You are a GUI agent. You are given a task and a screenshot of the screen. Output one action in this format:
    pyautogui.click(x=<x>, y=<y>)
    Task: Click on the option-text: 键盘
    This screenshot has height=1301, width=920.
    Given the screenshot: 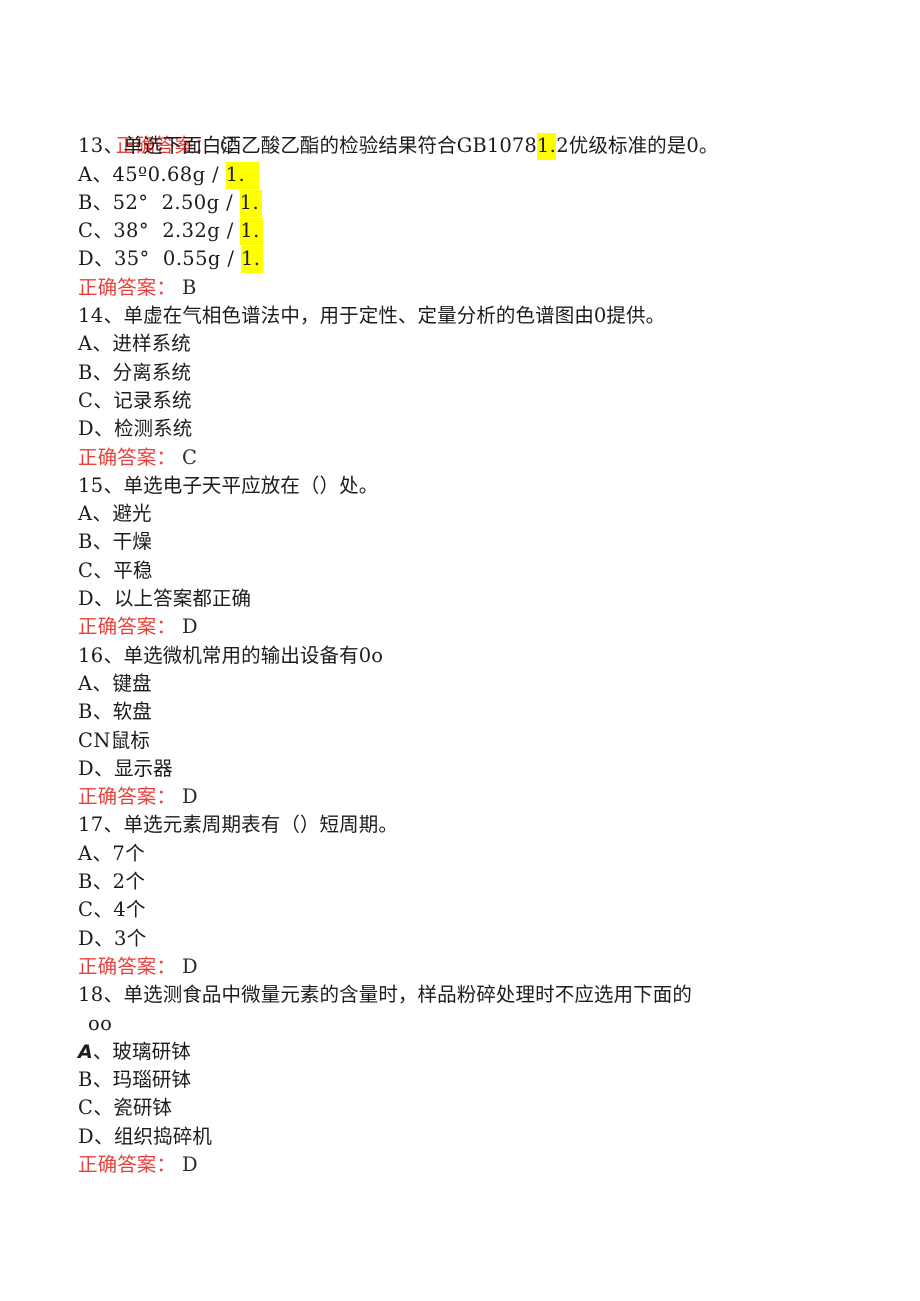 What is the action you would take?
    pyautogui.click(x=132, y=683)
    